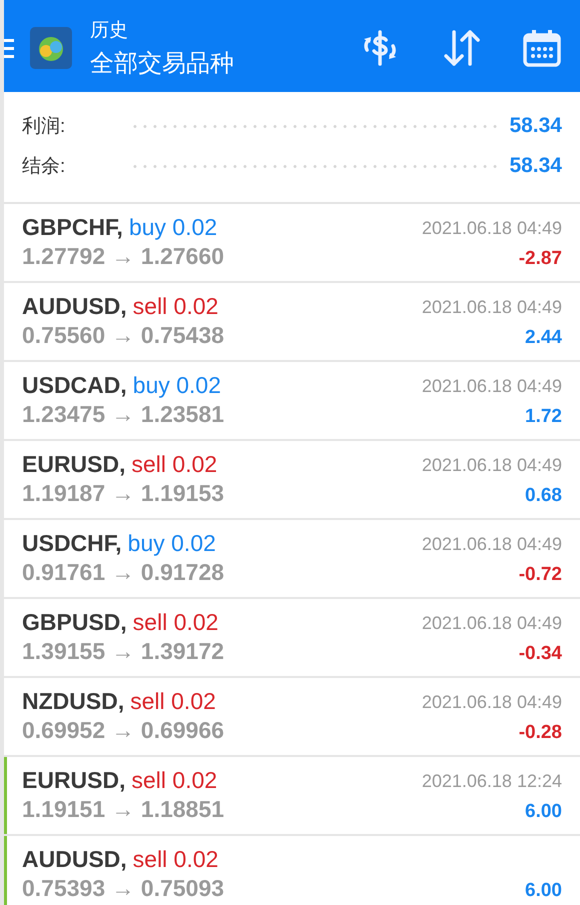 This screenshot has width=580, height=905. I want to click on profit-value: 2.44, so click(543, 338).